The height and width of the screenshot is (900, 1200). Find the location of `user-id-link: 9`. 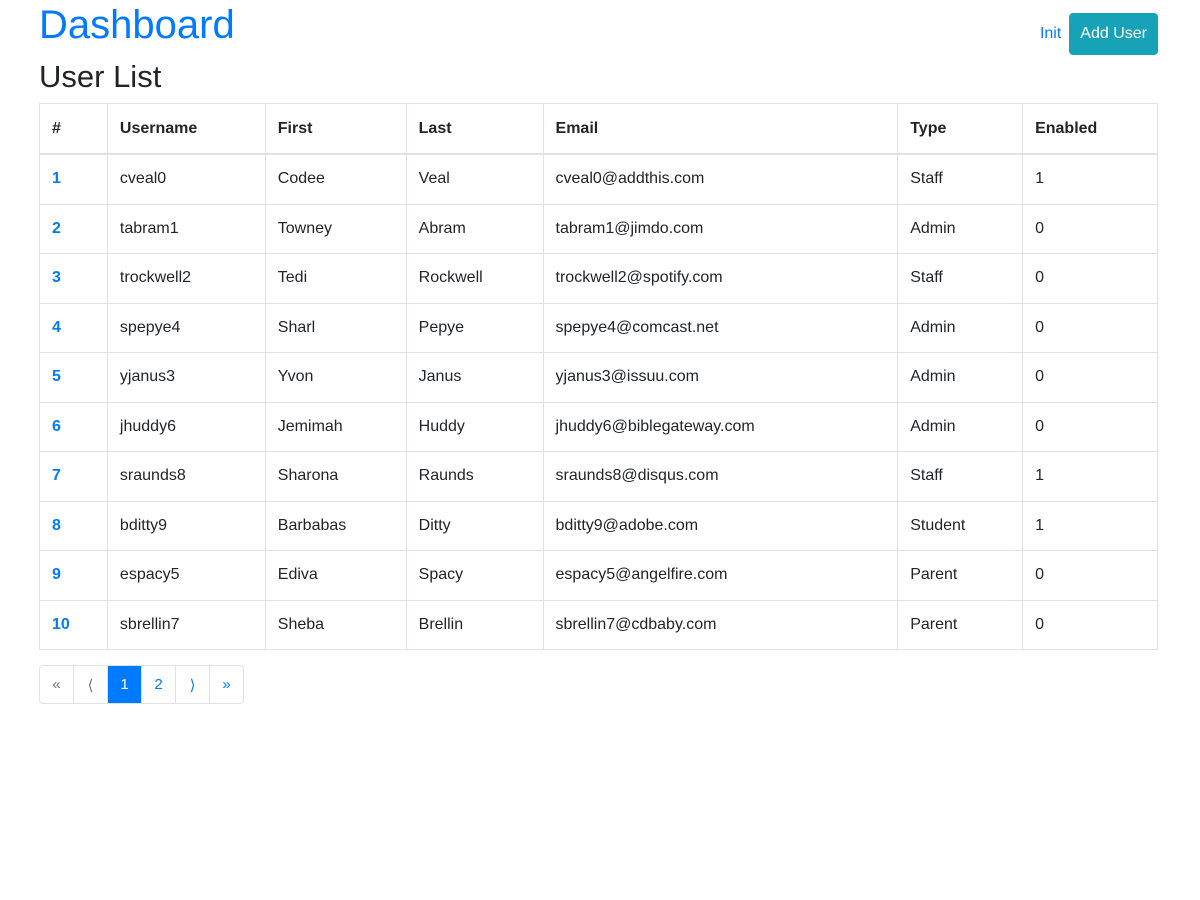

user-id-link: 9 is located at coordinates (56, 574).